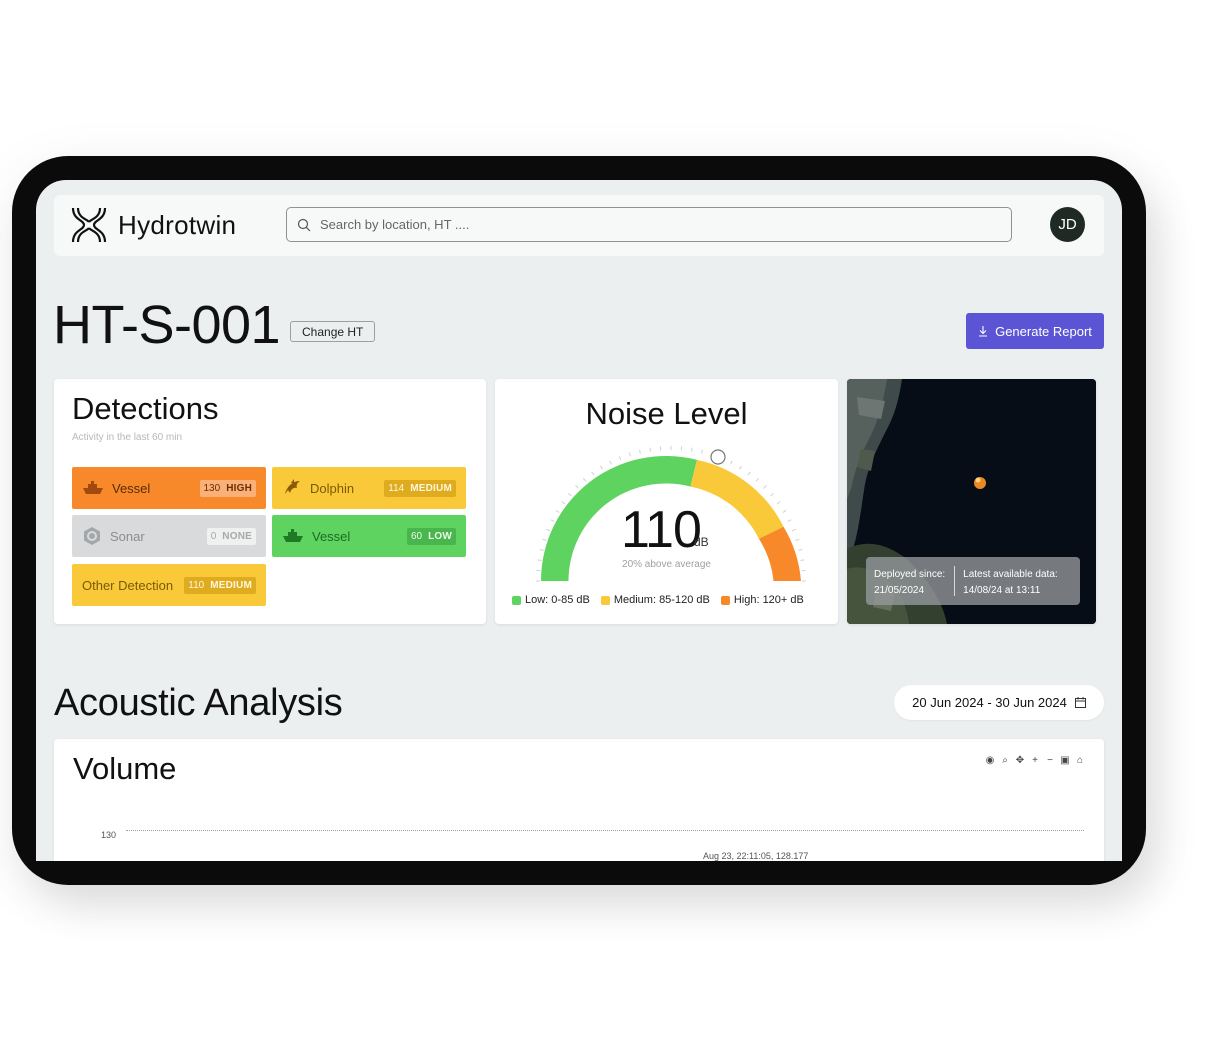 The width and height of the screenshot is (1206, 1041). What do you see at coordinates (333, 331) in the screenshot?
I see `change-ht-button: Change HT` at bounding box center [333, 331].